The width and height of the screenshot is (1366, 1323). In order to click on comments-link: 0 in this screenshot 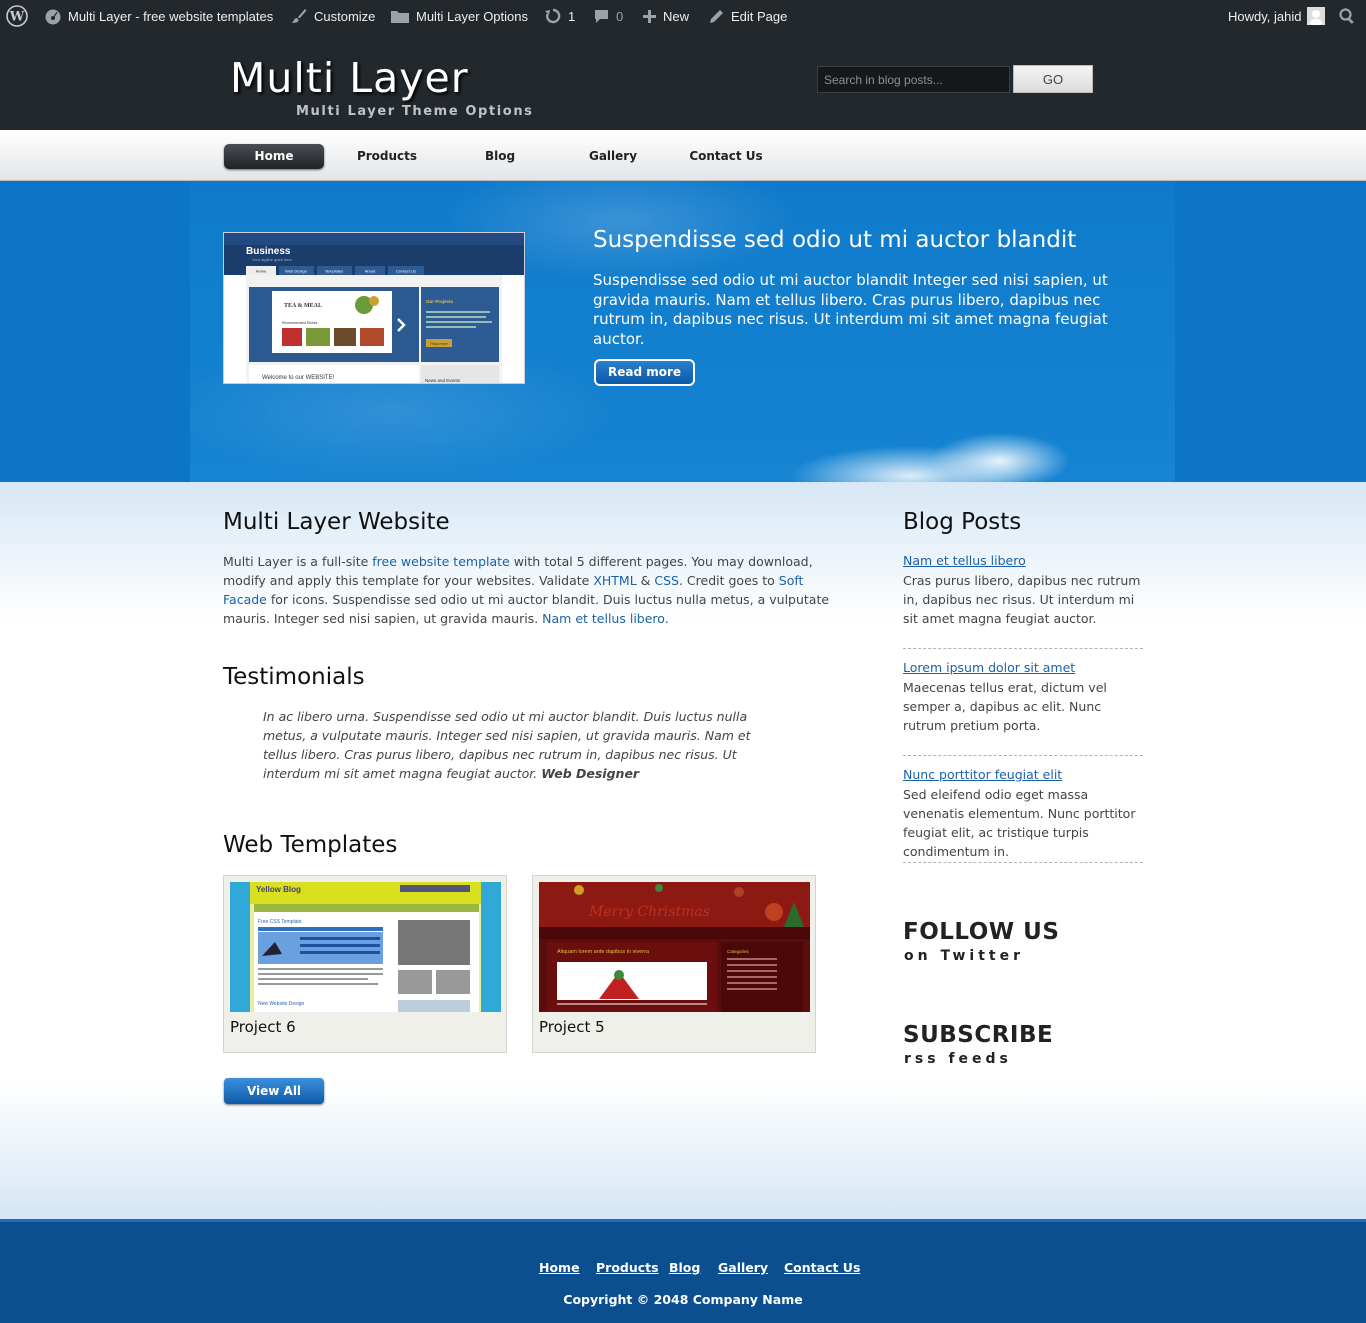, I will do `click(608, 16)`.